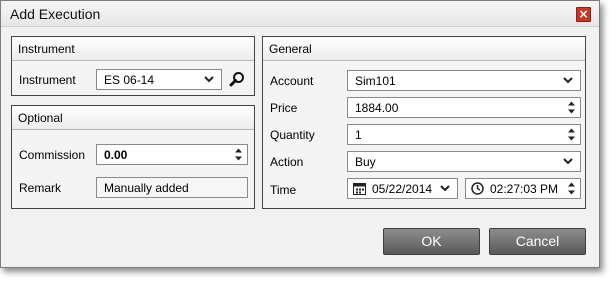 This screenshot has width=613, height=281. Describe the element at coordinates (40, 118) in the screenshot. I see `optional-group-title: Optional` at that location.